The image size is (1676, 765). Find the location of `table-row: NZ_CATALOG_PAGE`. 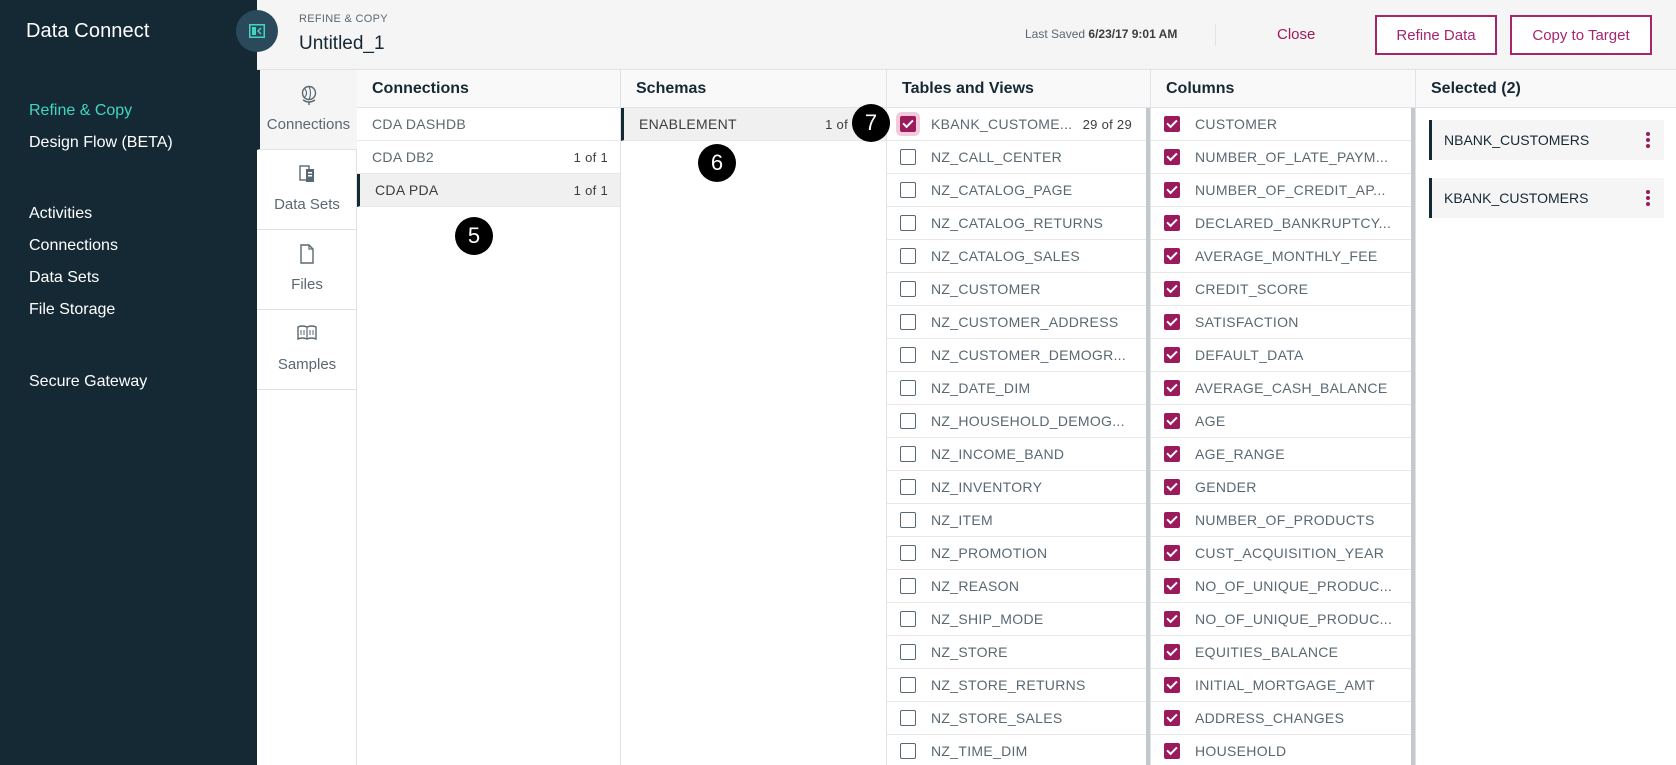

table-row: NZ_CATALOG_PAGE is located at coordinates (1018, 190).